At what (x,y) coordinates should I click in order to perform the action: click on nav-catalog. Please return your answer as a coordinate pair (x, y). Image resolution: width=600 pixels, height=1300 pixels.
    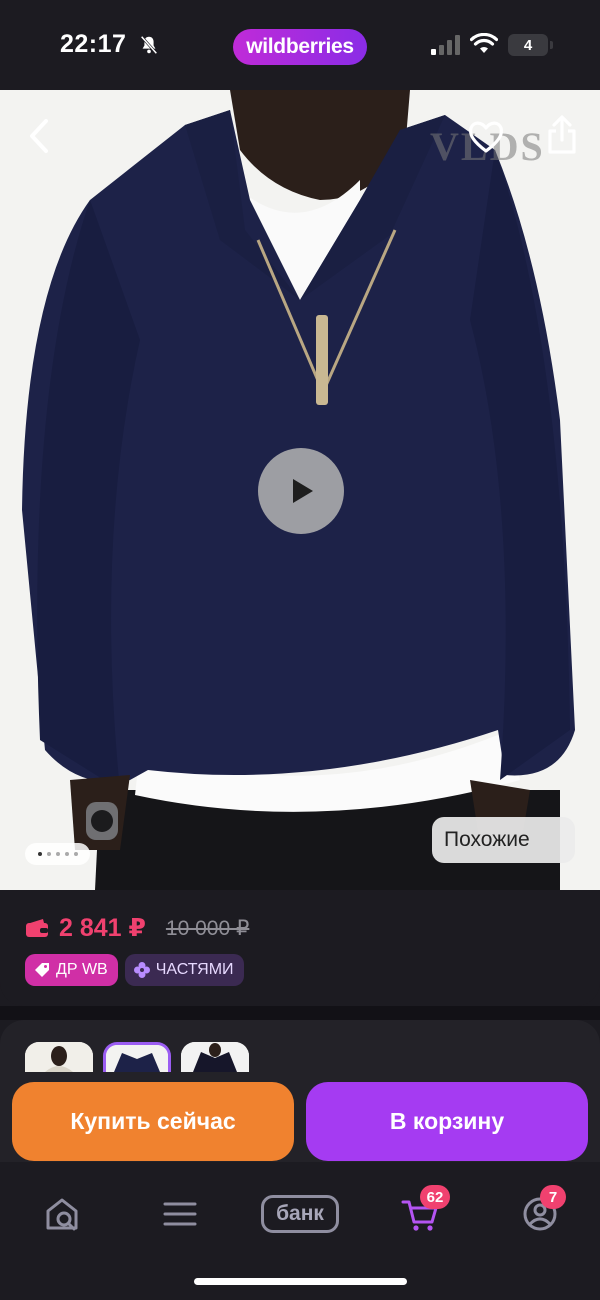
    Looking at the image, I should click on (180, 1214).